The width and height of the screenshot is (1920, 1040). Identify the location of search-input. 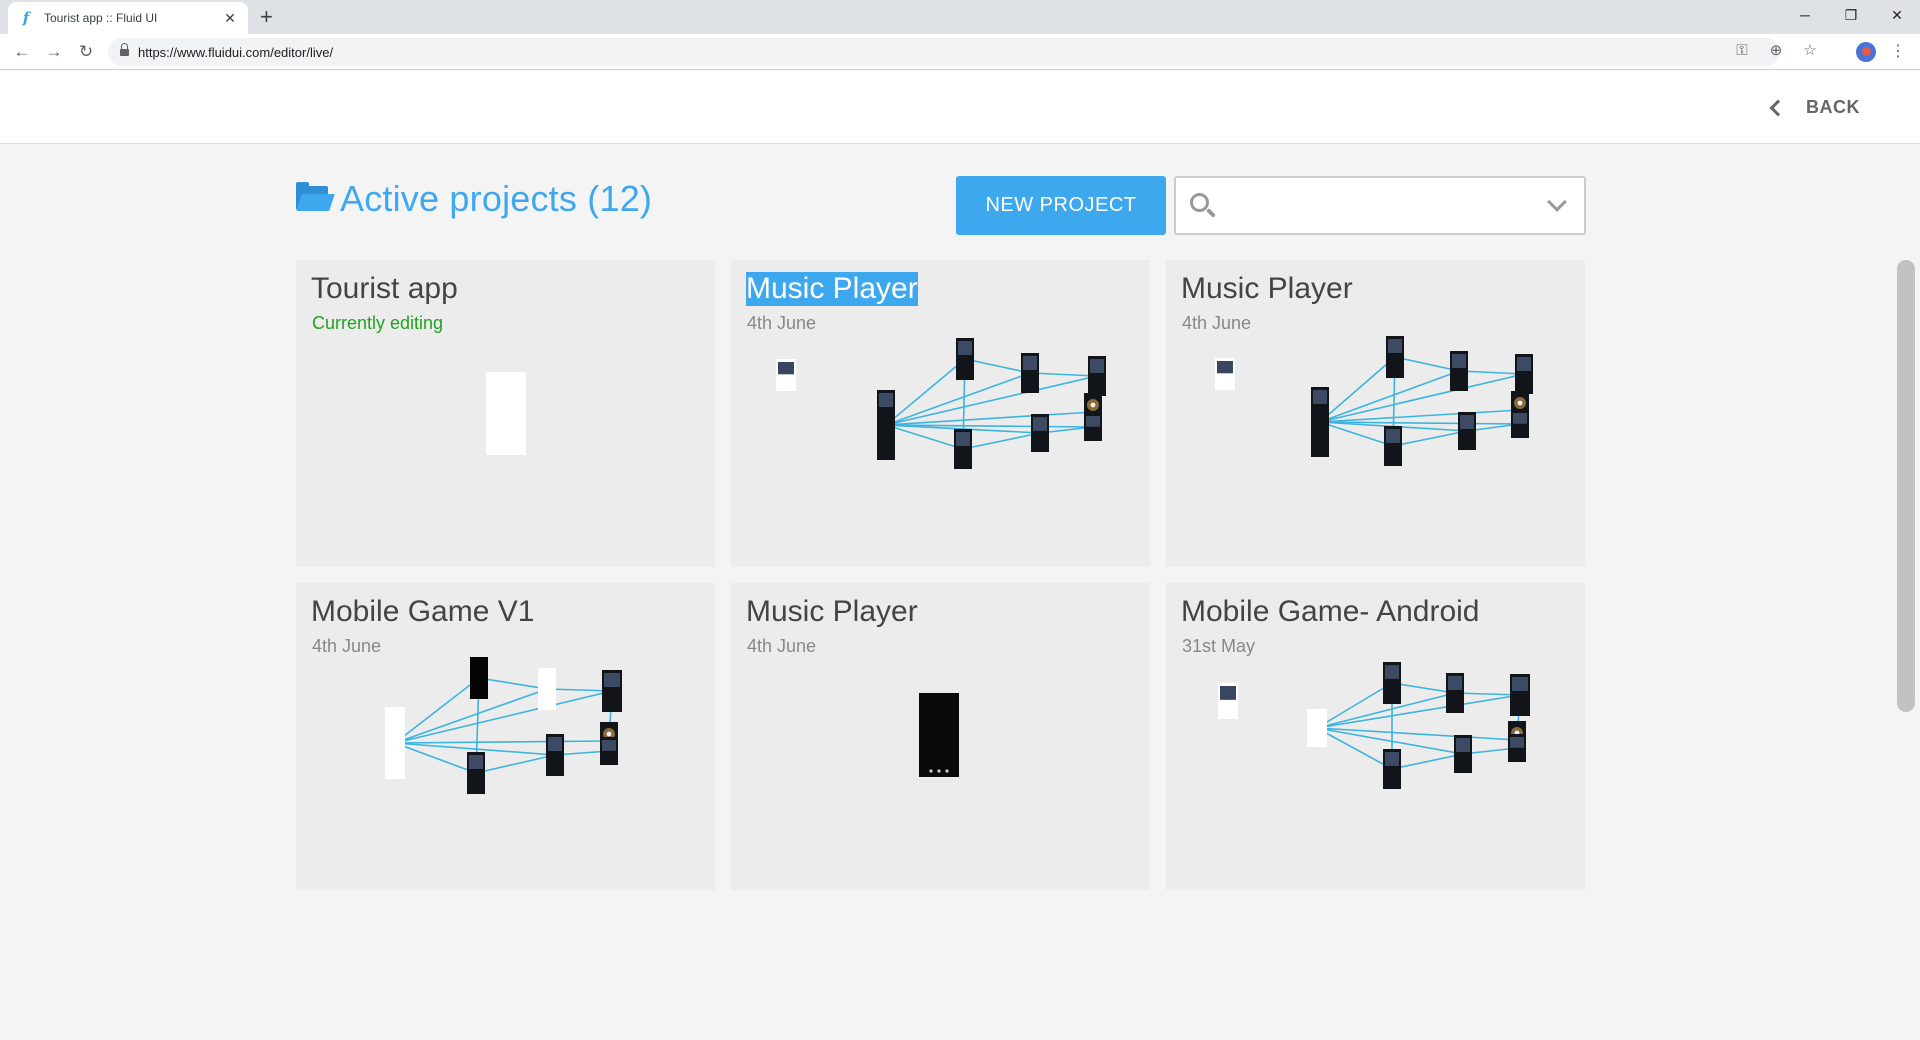
(1378, 206).